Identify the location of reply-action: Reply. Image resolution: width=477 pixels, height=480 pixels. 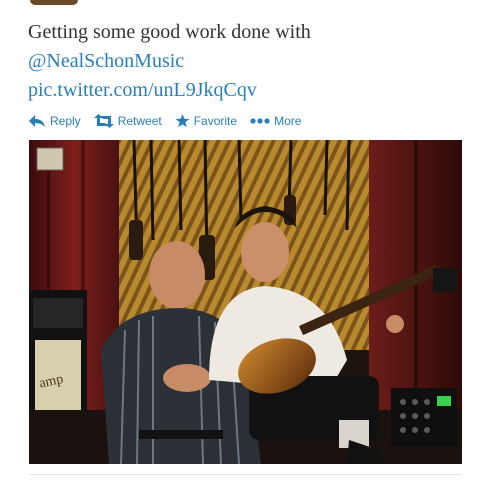
(54, 121).